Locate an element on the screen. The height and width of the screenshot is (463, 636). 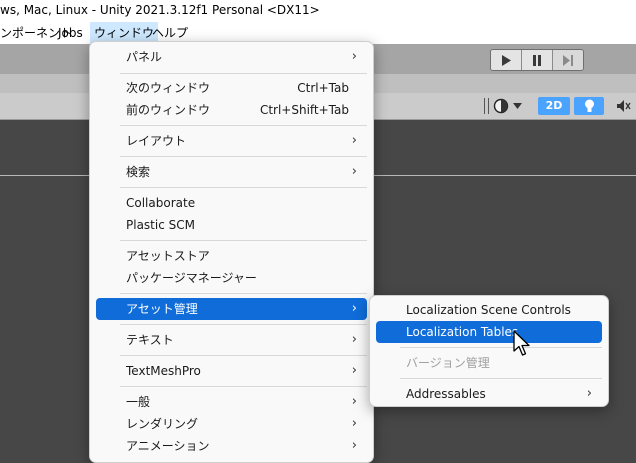
menu-item-collaborate: Collaborate is located at coordinates (231, 203).